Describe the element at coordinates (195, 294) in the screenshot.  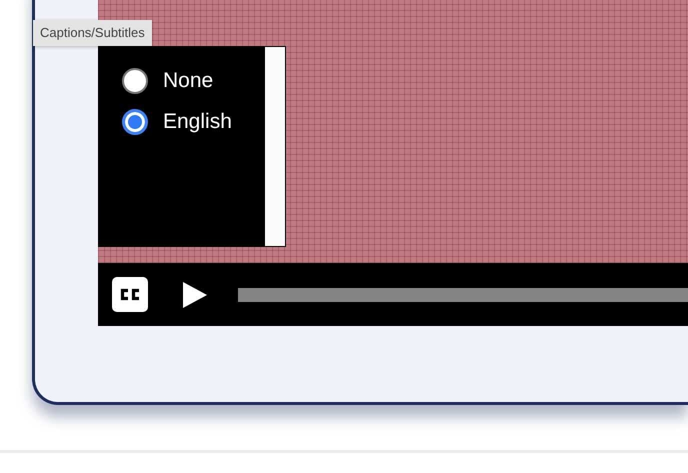
I see `play-icon` at that location.